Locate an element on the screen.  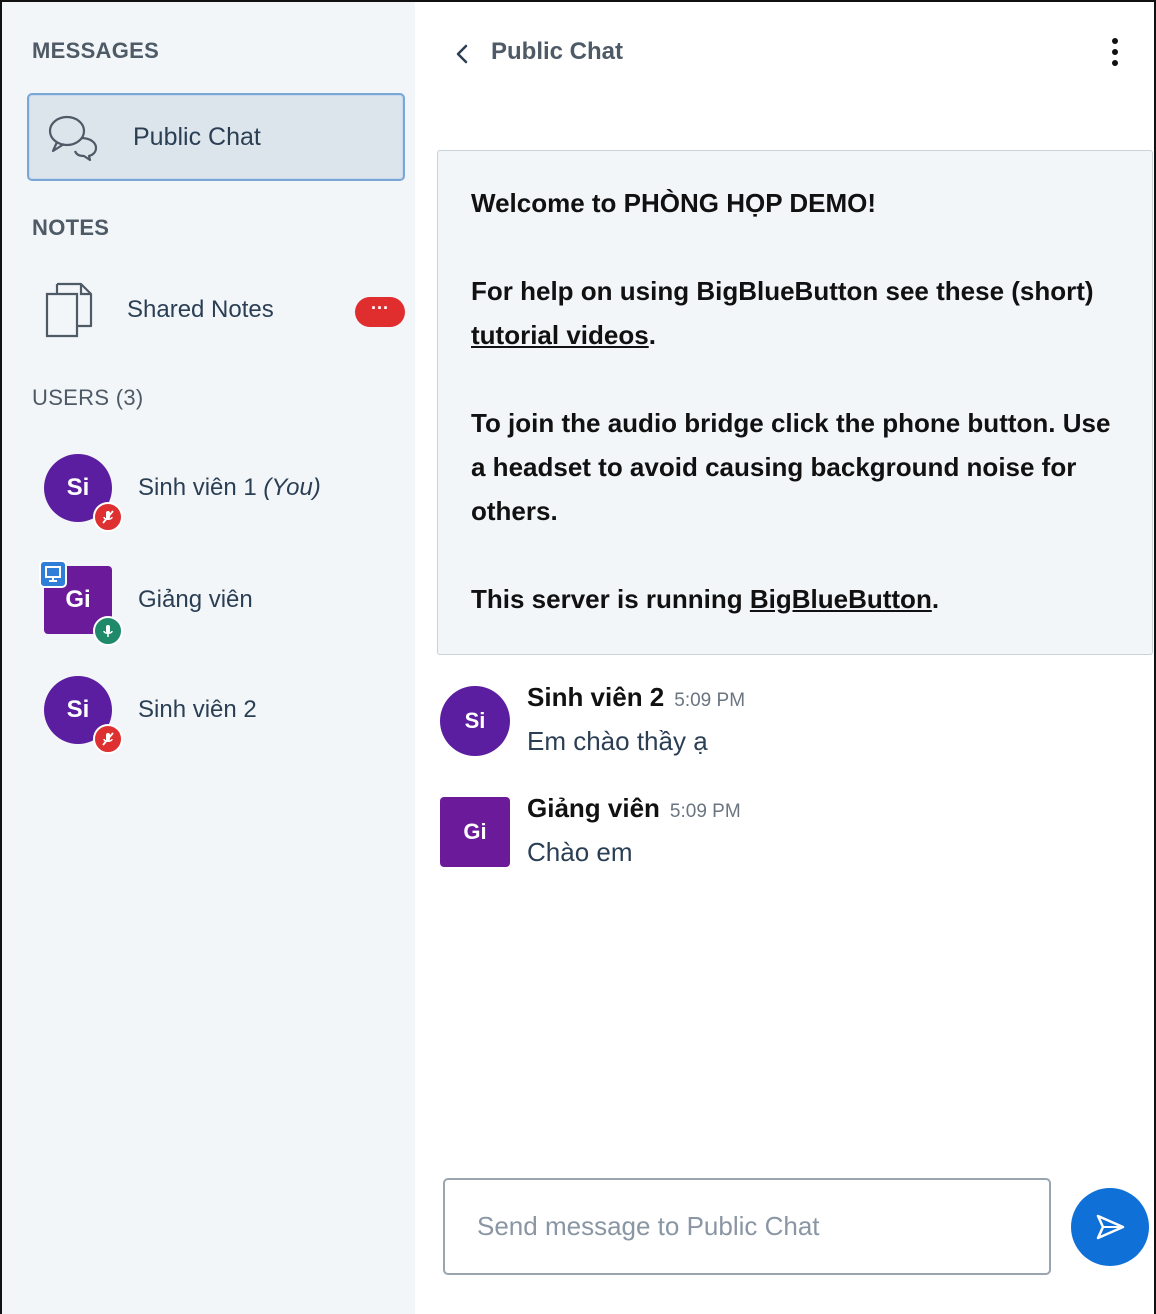
message-sender: Sinh viên 2 5:09 PM is located at coordinates (636, 697).